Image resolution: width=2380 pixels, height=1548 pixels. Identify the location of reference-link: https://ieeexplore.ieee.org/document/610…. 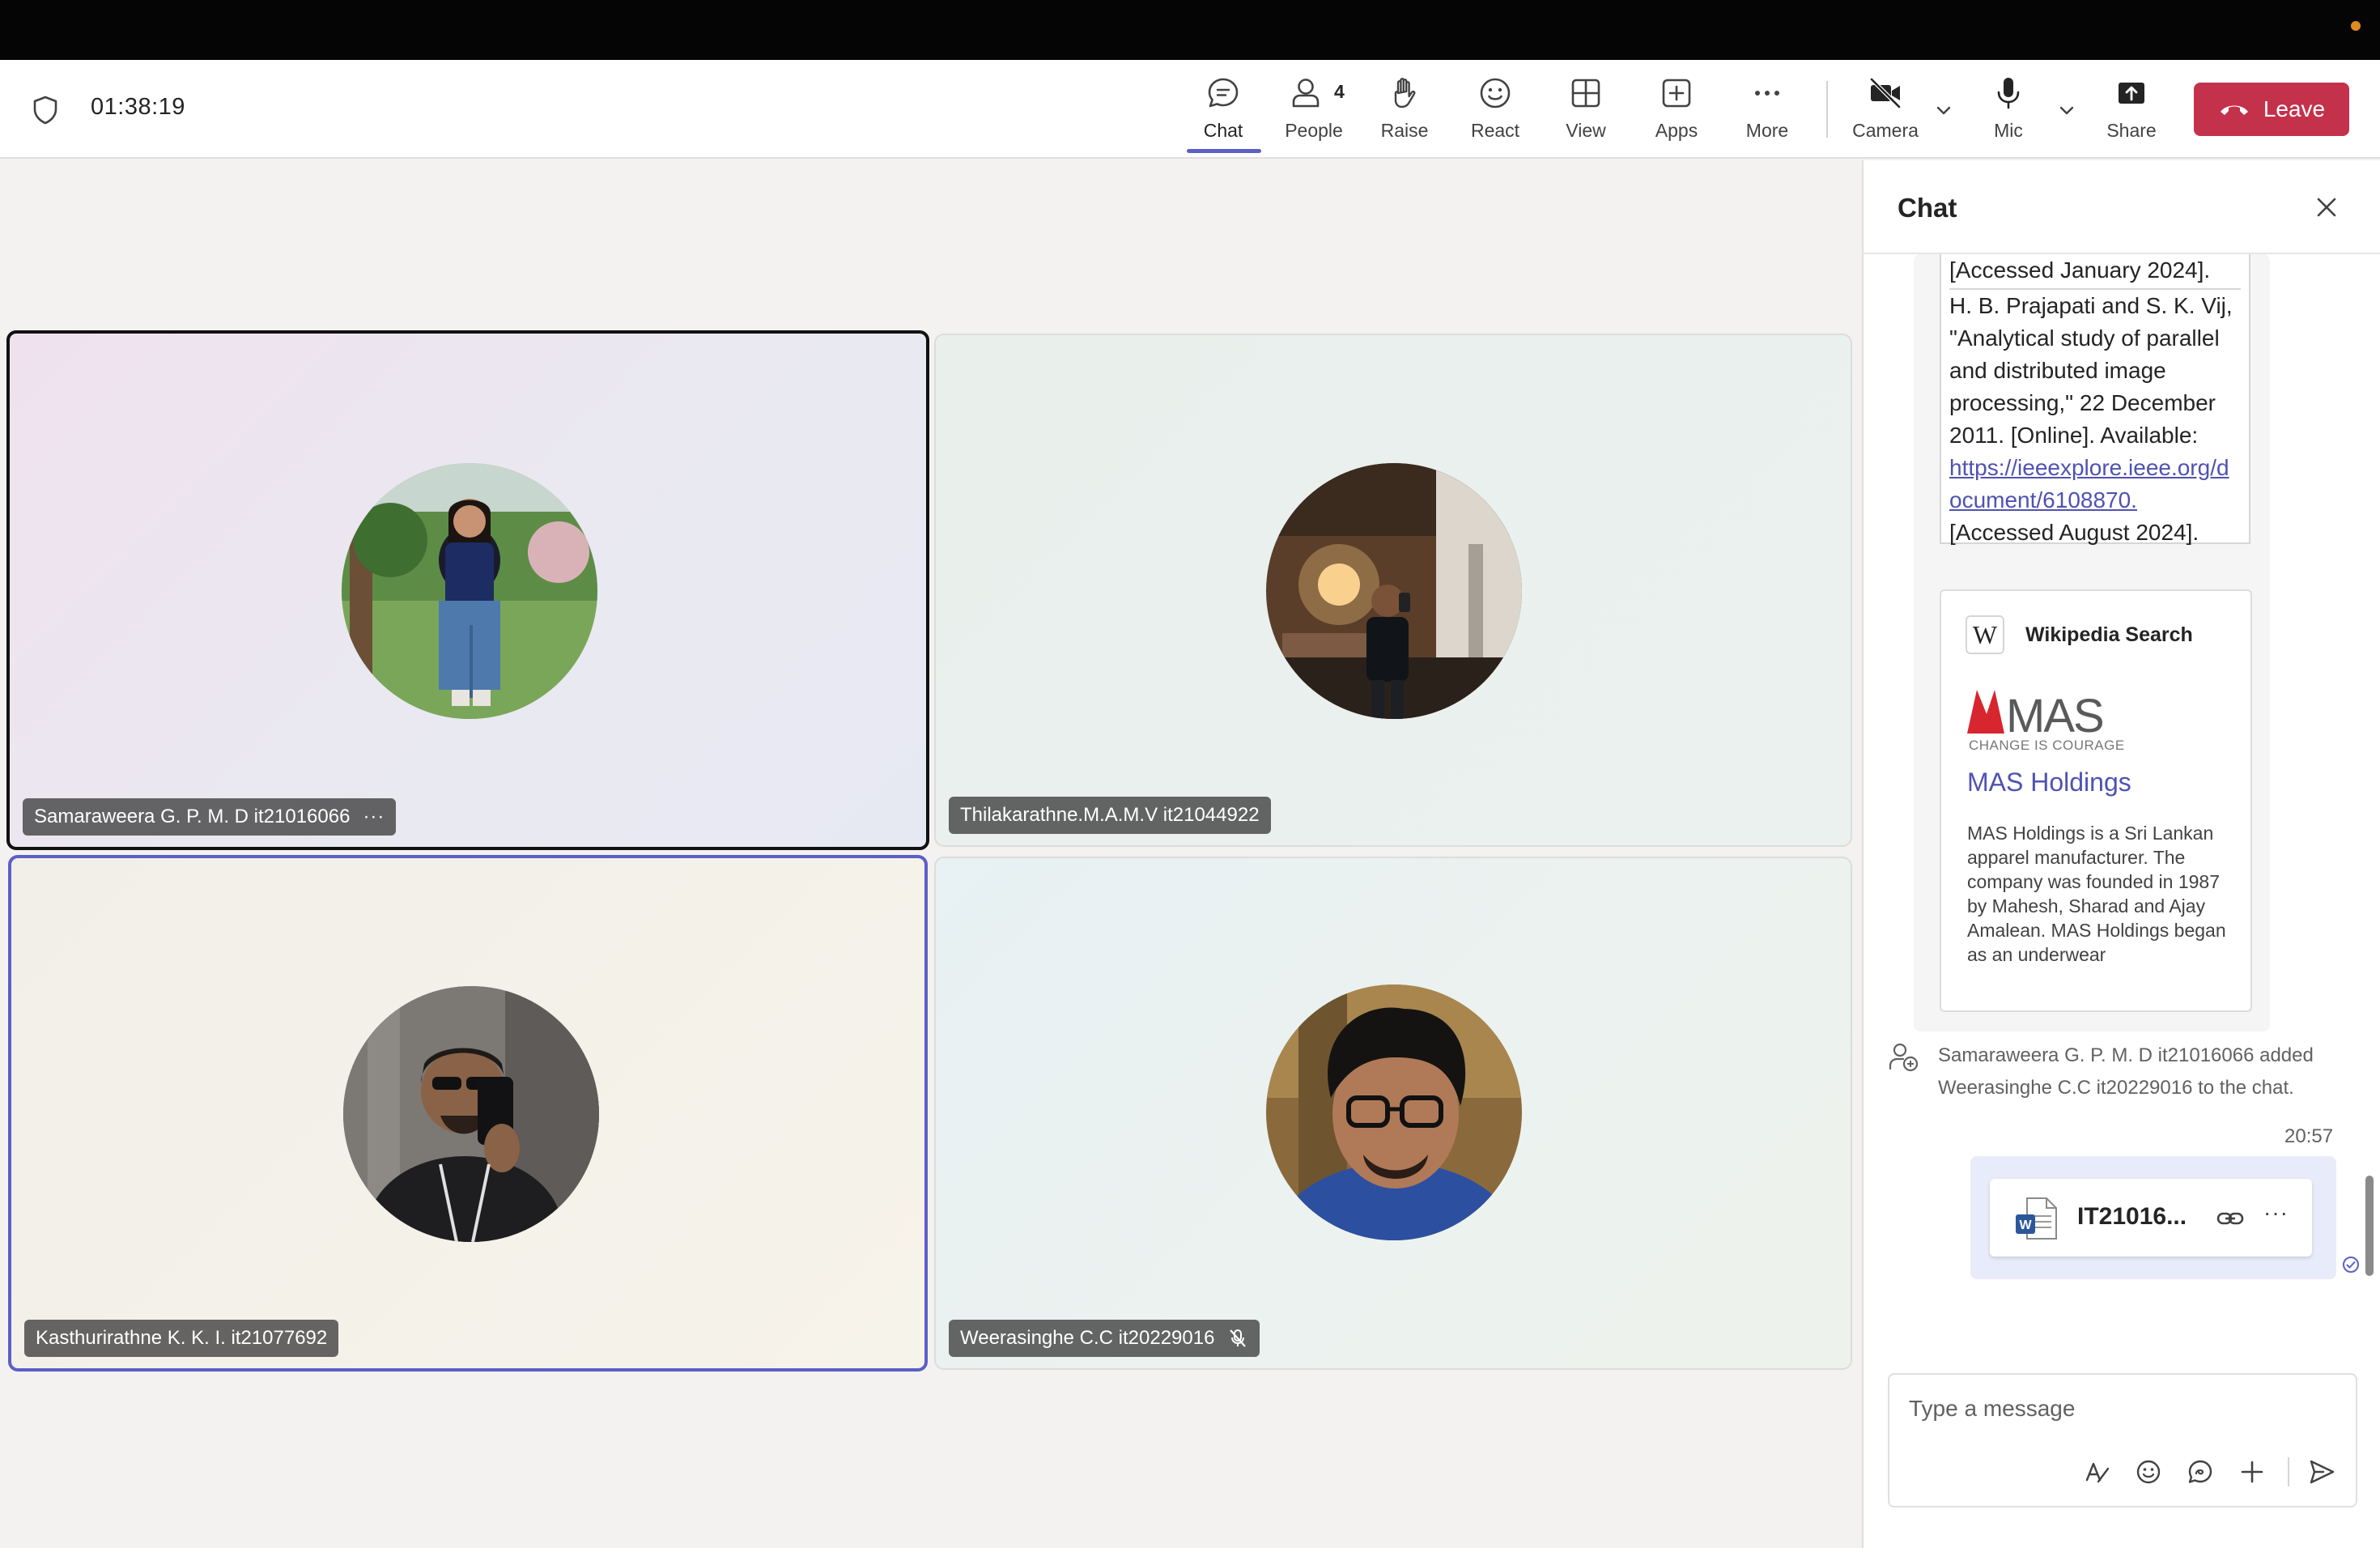
(2089, 484).